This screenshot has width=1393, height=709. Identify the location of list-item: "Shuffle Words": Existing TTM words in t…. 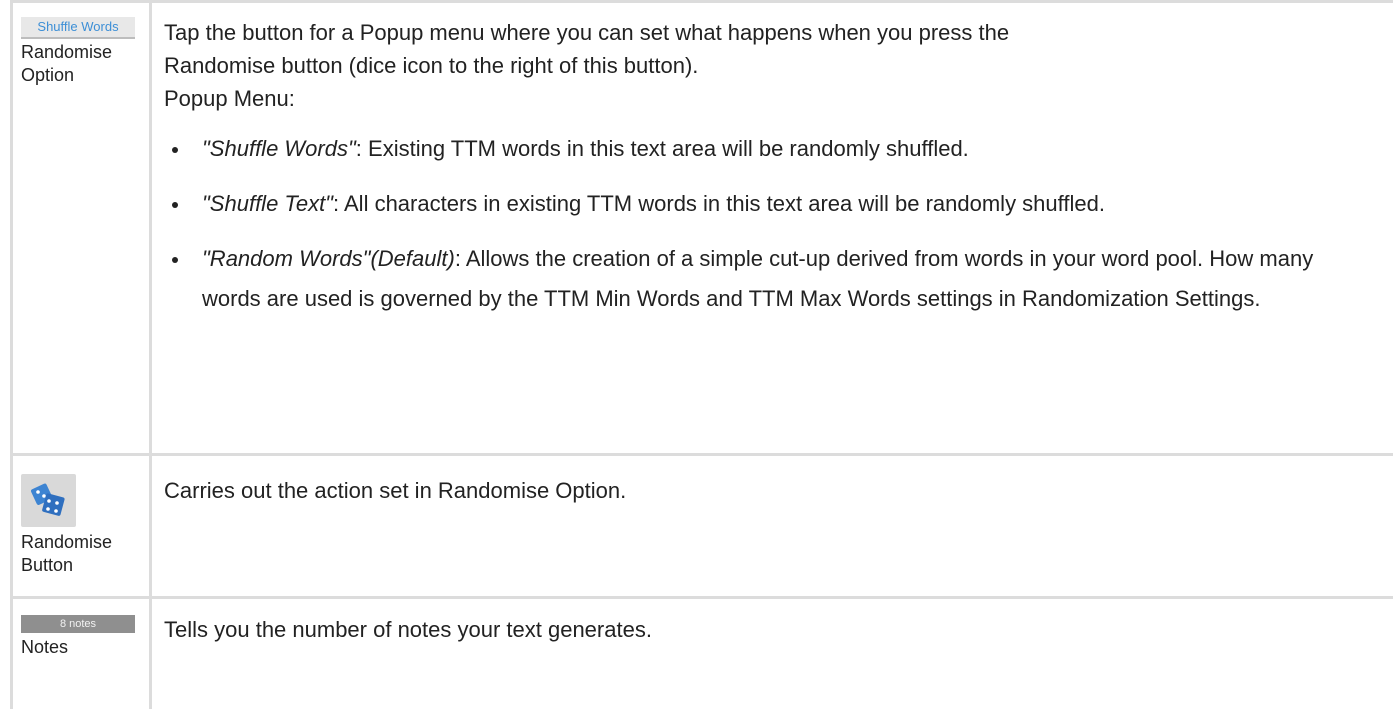
(797, 149).